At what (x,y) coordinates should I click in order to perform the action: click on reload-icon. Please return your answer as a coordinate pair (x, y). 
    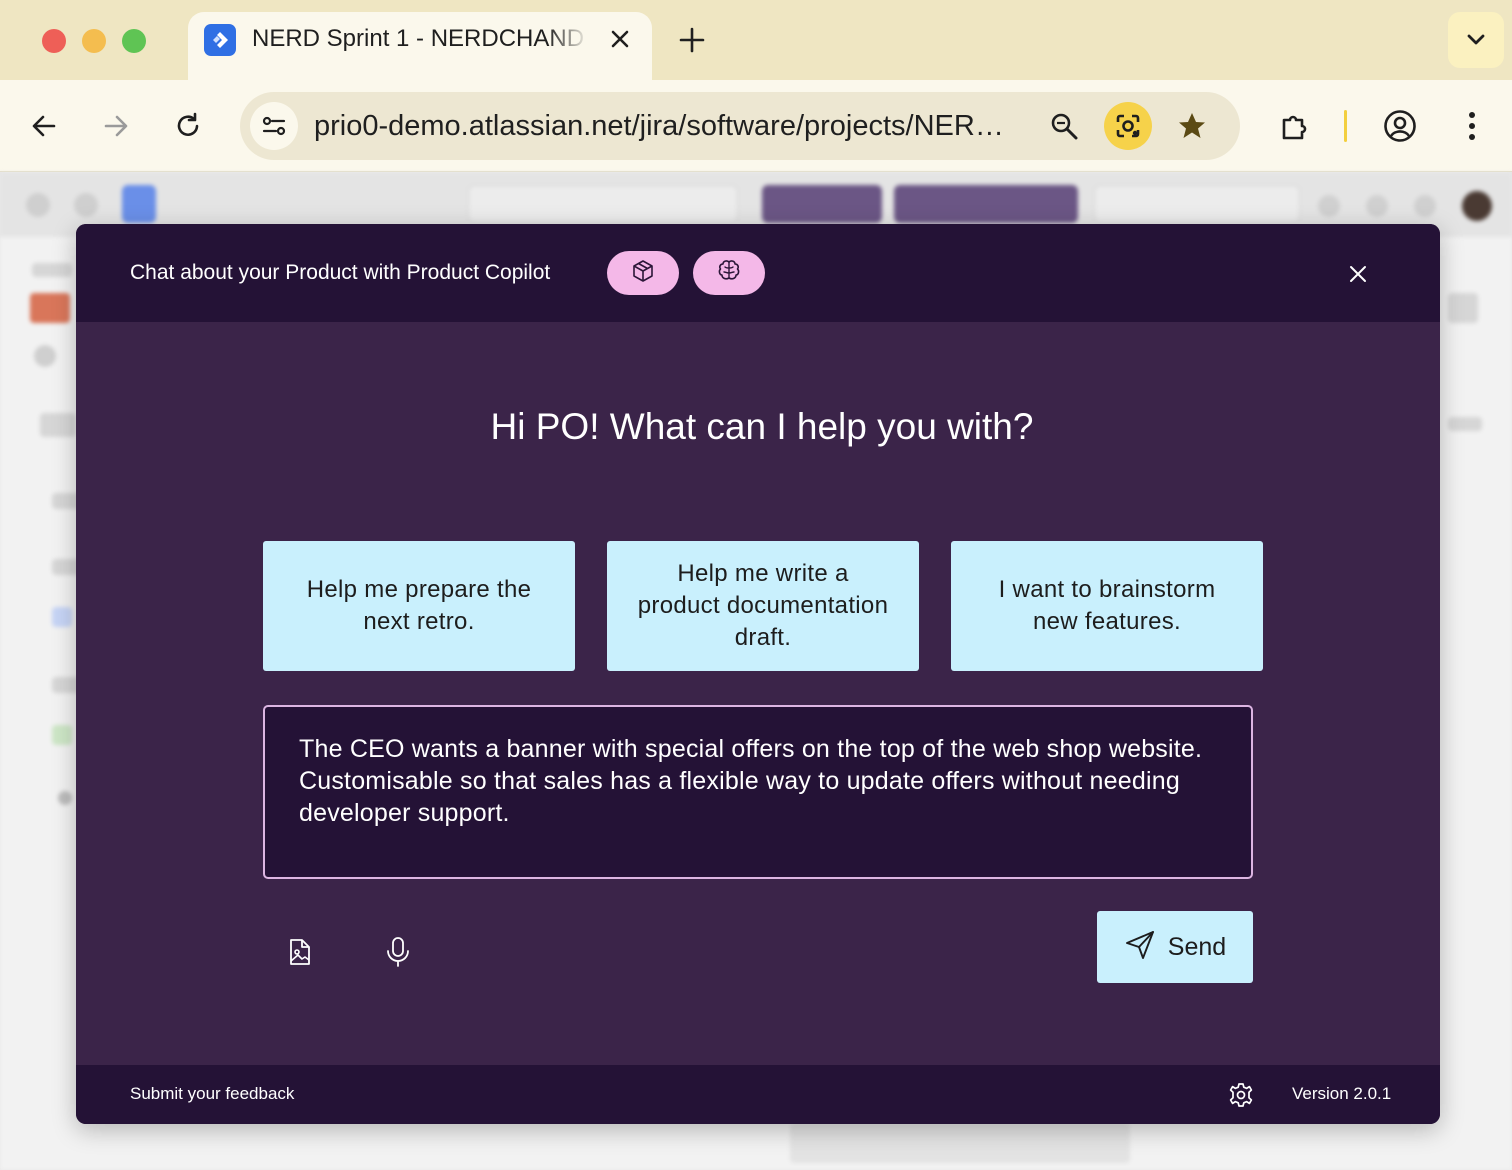
    Looking at the image, I should click on (188, 126).